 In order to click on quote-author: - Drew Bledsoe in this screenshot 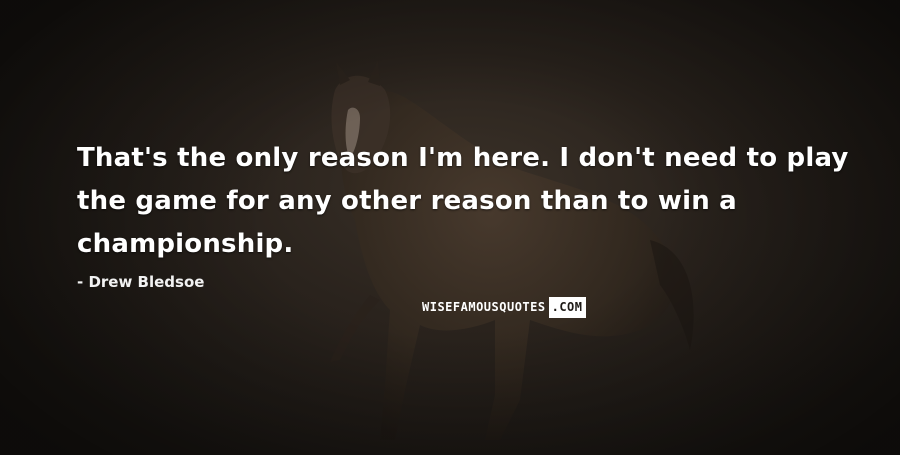, I will do `click(141, 282)`.